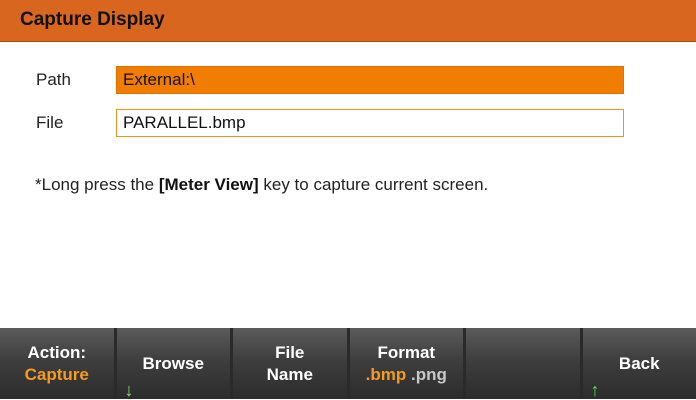  What do you see at coordinates (209, 184) in the screenshot?
I see `hint-key: [Meter View]` at bounding box center [209, 184].